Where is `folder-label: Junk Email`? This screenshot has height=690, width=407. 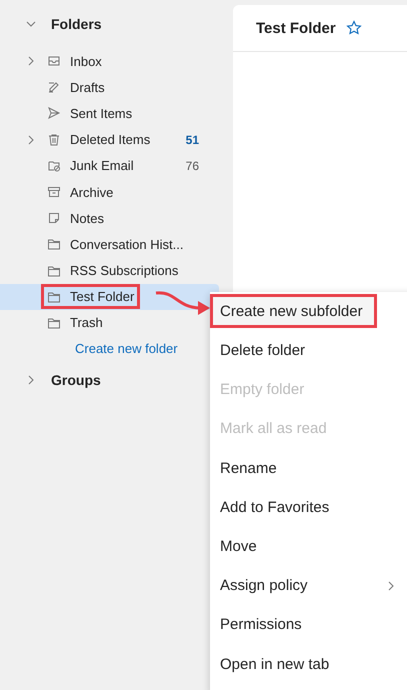 folder-label: Junk Email is located at coordinates (102, 166).